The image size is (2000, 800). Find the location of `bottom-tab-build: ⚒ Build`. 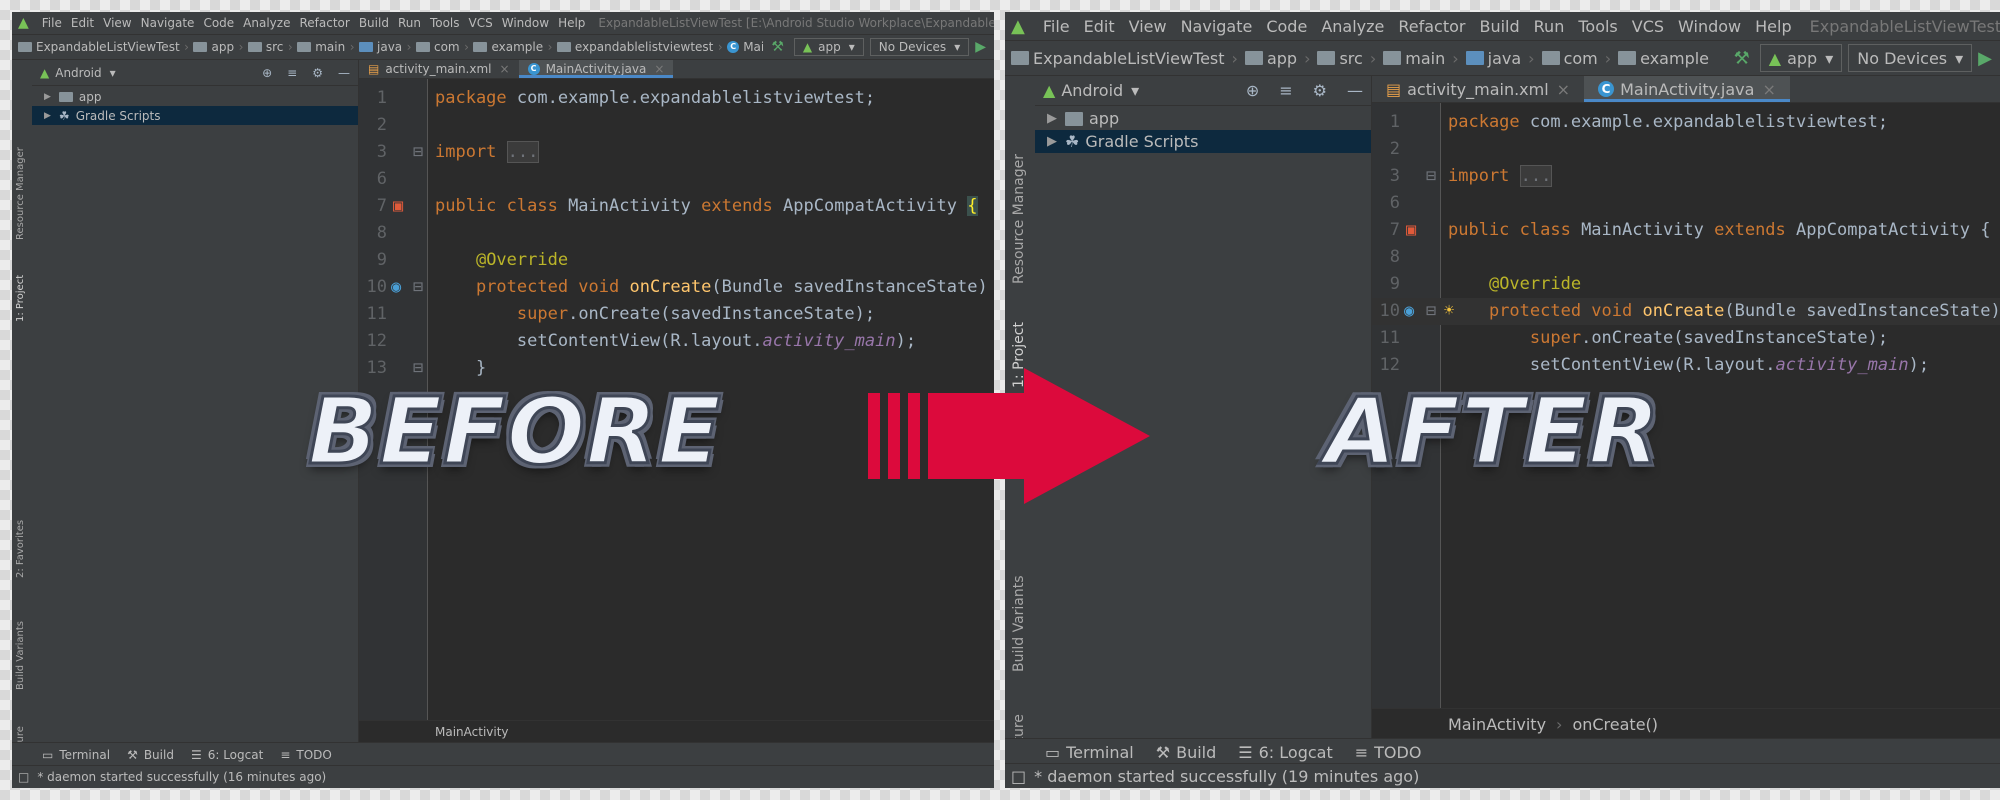

bottom-tab-build: ⚒ Build is located at coordinates (1186, 752).